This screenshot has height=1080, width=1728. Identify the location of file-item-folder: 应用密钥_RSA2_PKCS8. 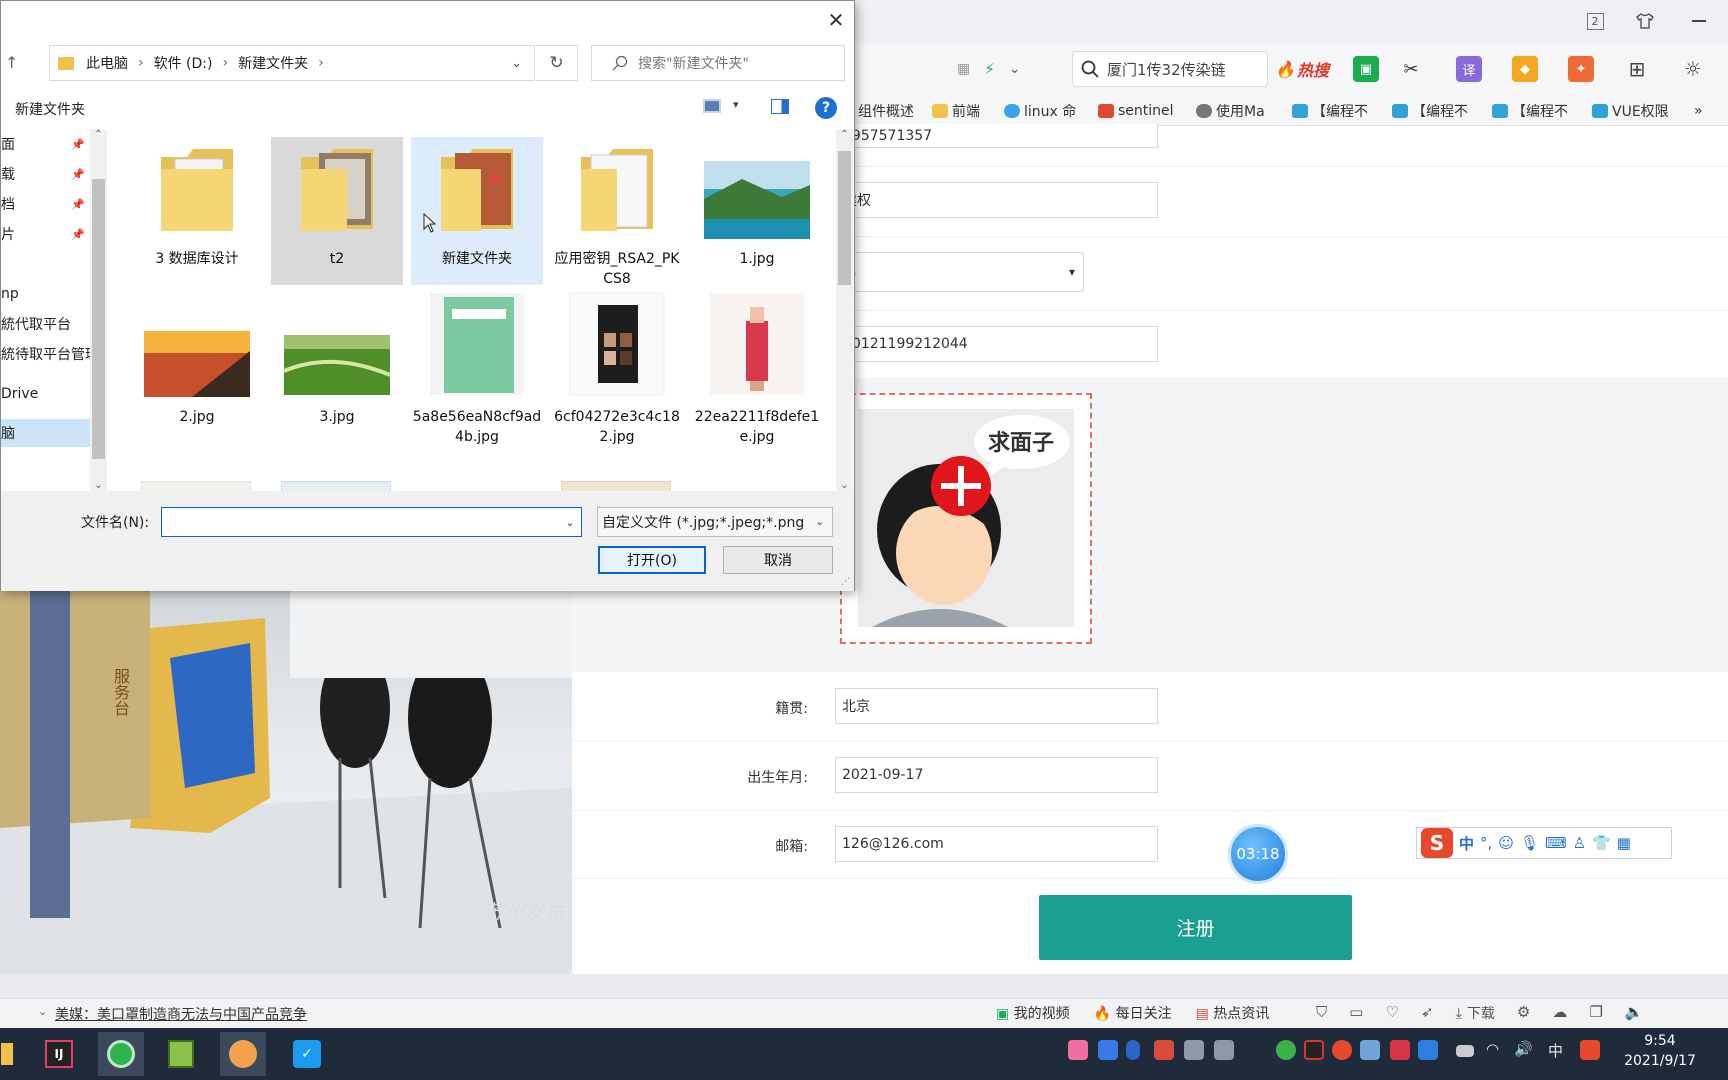
(617, 214).